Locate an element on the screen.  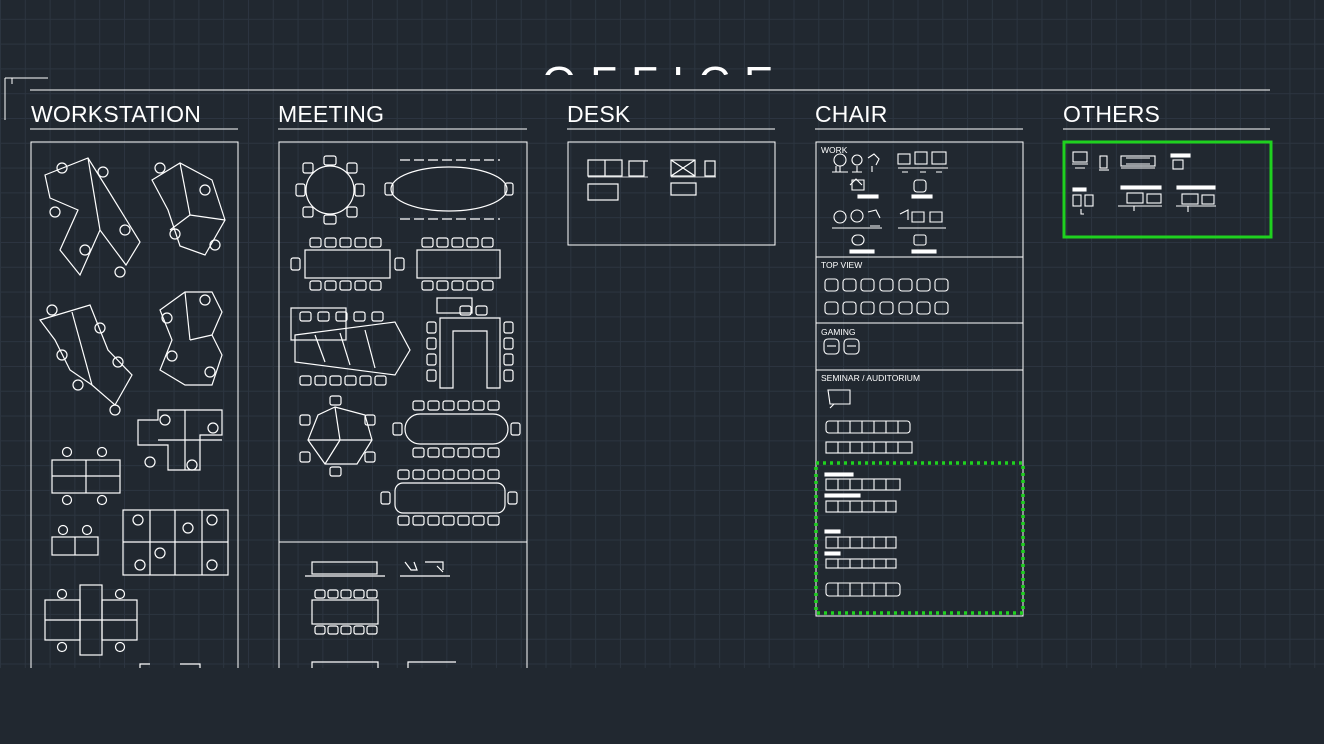
chair-section-top-view: TOP VIEW is located at coordinates (842, 265).